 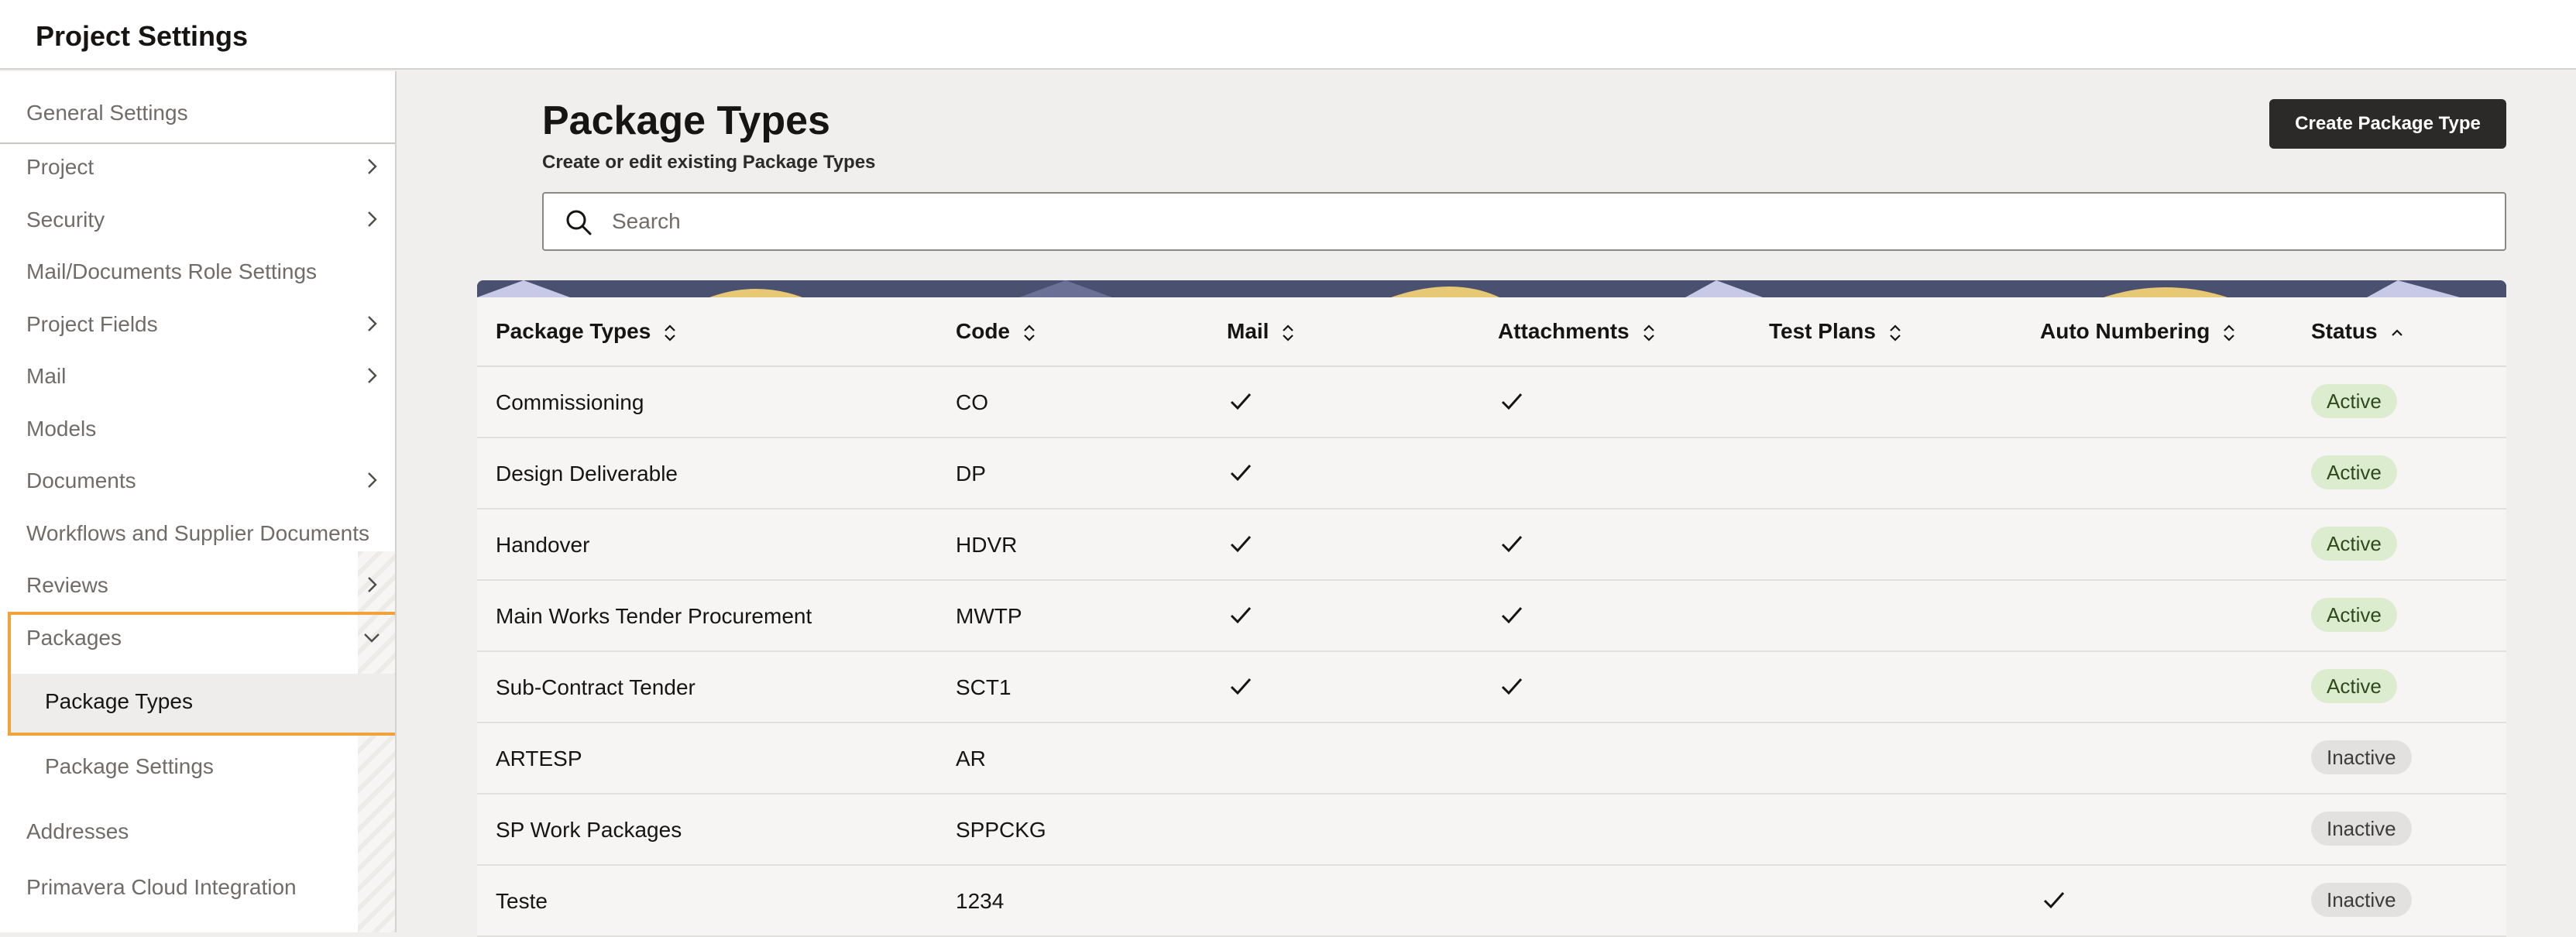 I want to click on column-header-label: Code, so click(x=983, y=331).